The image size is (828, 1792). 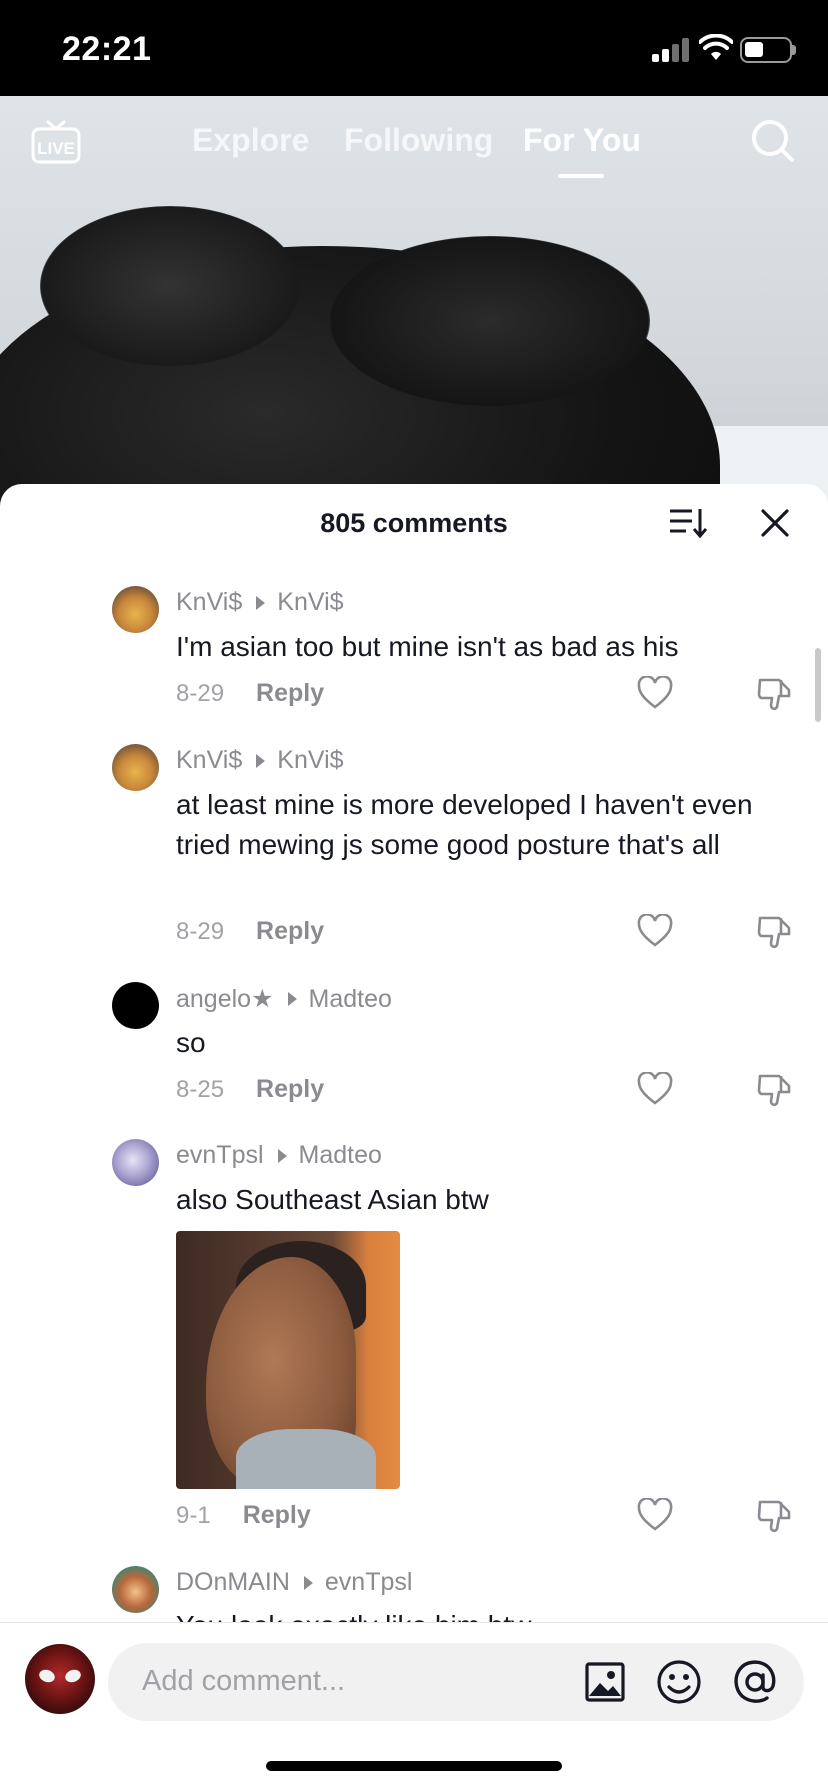 I want to click on status-time: 22:21, so click(x=107, y=49).